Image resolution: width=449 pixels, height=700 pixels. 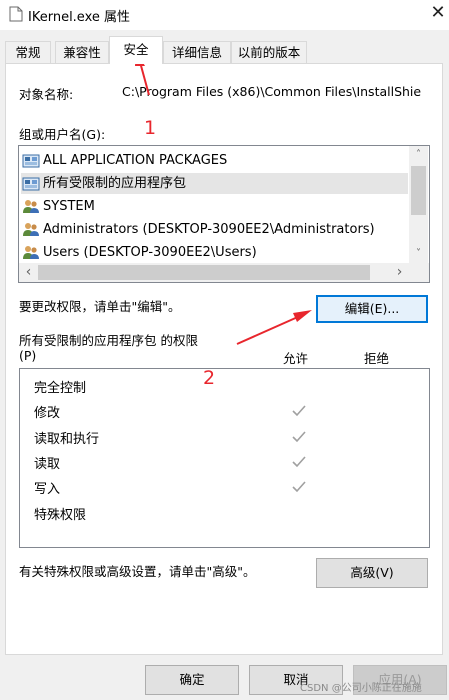 I want to click on annotation-number-2: 2, so click(x=209, y=378).